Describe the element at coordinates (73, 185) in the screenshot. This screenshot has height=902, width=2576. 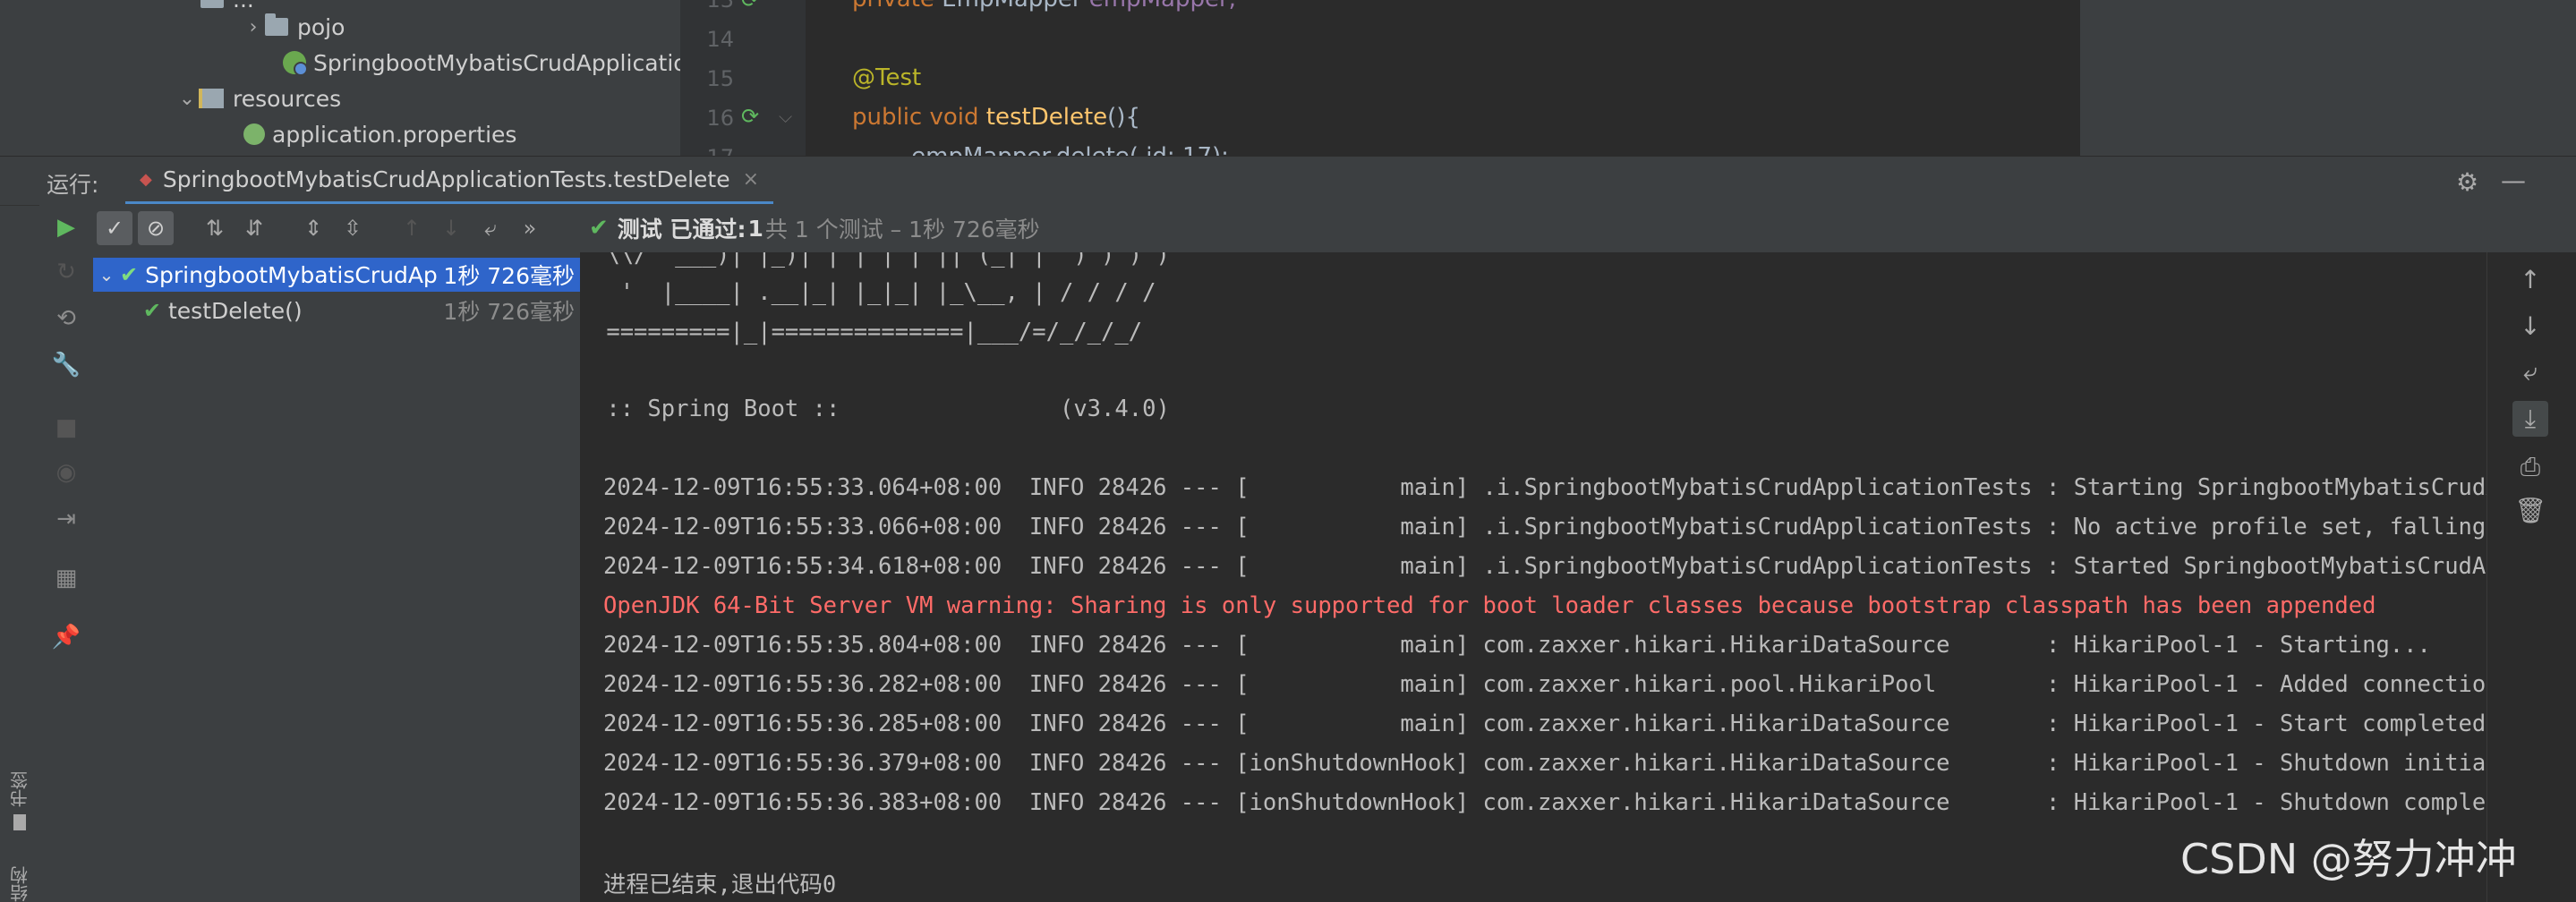
I see `run-label: 运行:` at that location.